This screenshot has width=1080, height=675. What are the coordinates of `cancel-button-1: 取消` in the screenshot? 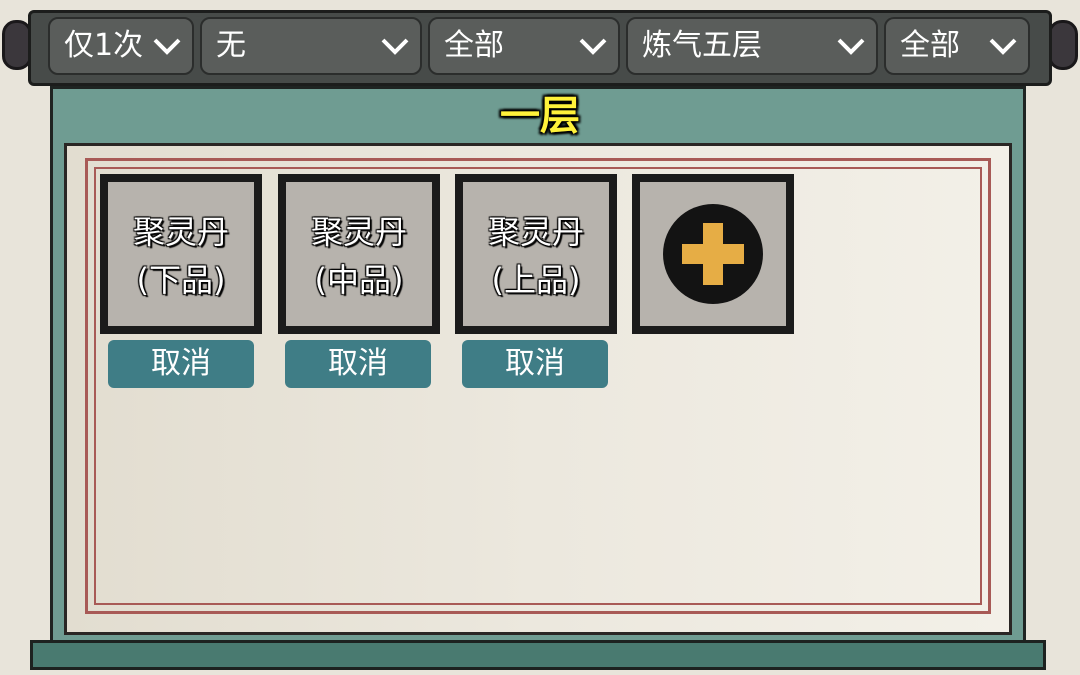 It's located at (181, 364).